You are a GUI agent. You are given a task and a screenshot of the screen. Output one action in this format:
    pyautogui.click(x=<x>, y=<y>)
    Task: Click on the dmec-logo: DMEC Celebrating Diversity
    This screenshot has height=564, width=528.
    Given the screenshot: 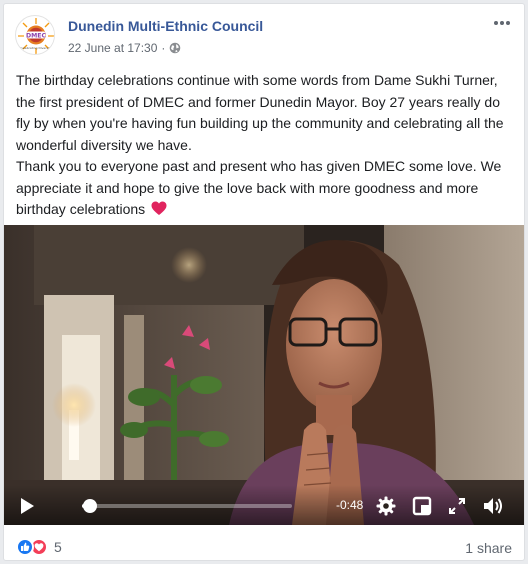 What is the action you would take?
    pyautogui.click(x=35, y=35)
    